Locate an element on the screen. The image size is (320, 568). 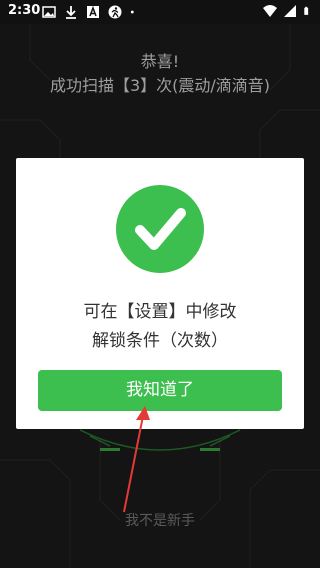
checkmark-icon is located at coordinates (160, 229).